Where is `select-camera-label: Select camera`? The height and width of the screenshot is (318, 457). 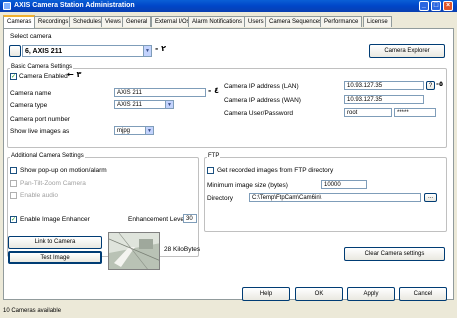
select-camera-label: Select camera is located at coordinates (31, 36).